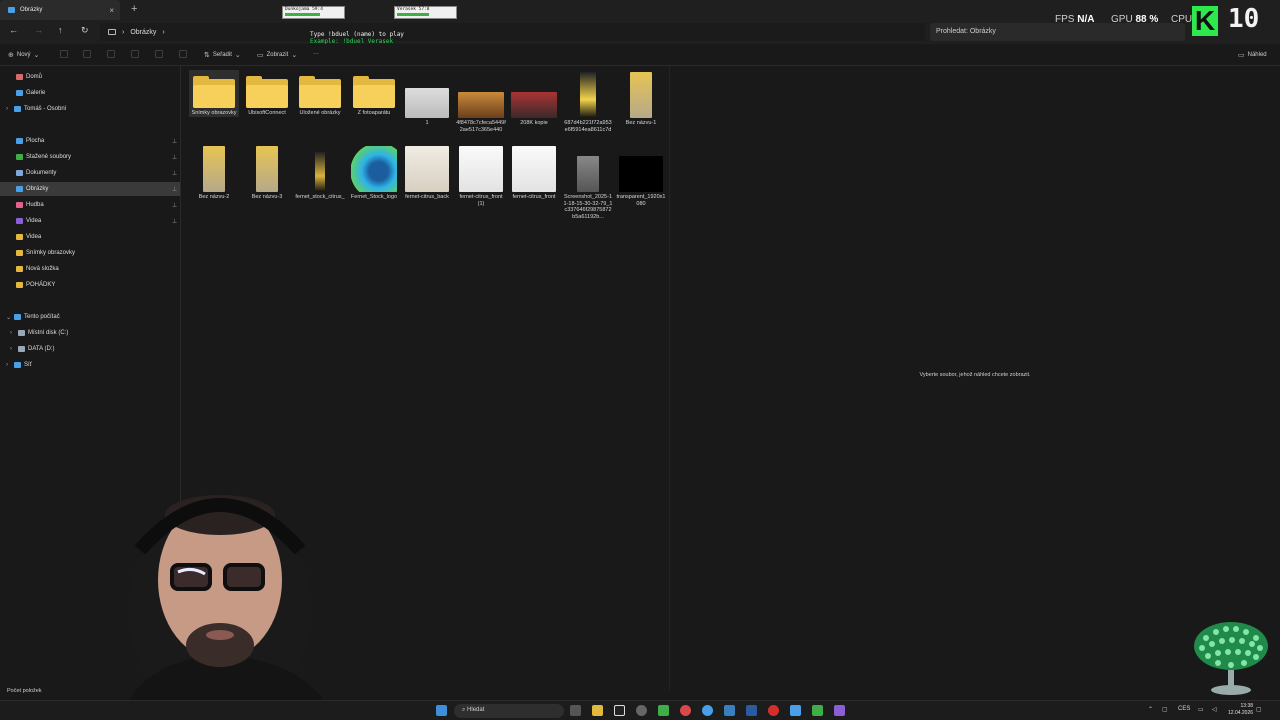 Image resolution: width=1280 pixels, height=720 pixels. What do you see at coordinates (90, 77) in the screenshot?
I see `sidebar-item: Domů` at bounding box center [90, 77].